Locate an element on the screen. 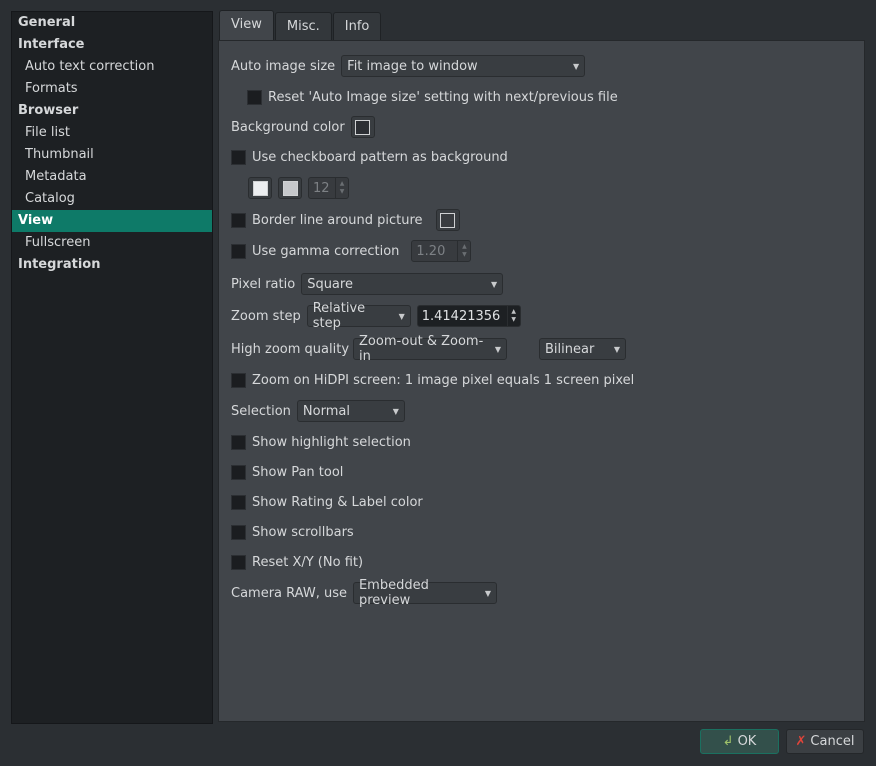  camera-raw-label: Camera RAW, use is located at coordinates (289, 593).